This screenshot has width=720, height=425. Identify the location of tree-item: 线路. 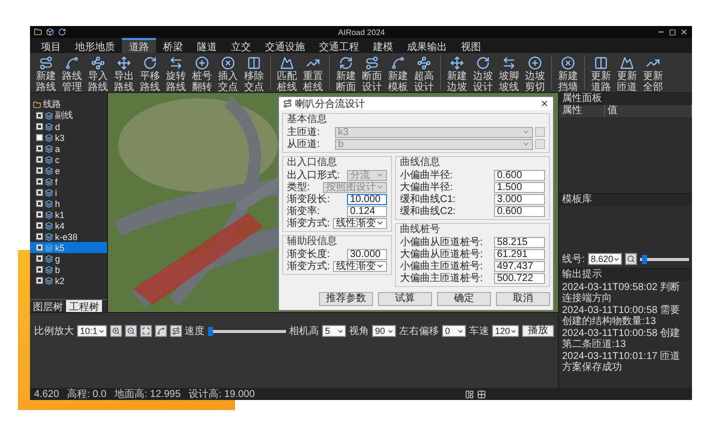
(52, 104).